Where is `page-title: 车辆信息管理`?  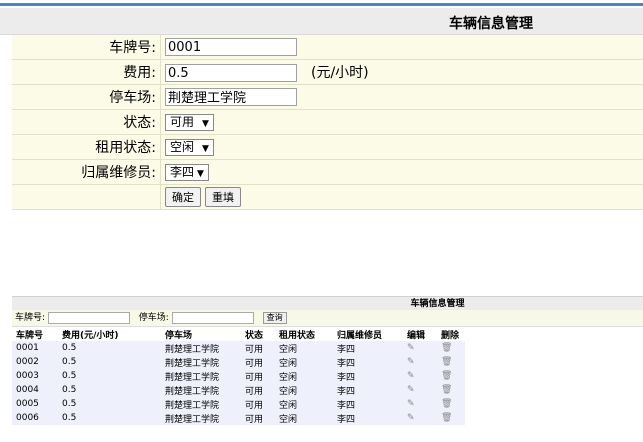 page-title: 车辆信息管理 is located at coordinates (491, 24).